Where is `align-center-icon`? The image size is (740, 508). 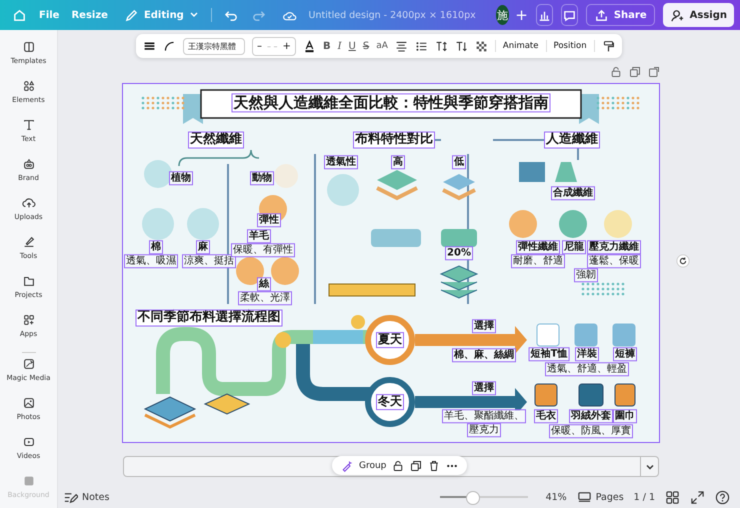 align-center-icon is located at coordinates (401, 46).